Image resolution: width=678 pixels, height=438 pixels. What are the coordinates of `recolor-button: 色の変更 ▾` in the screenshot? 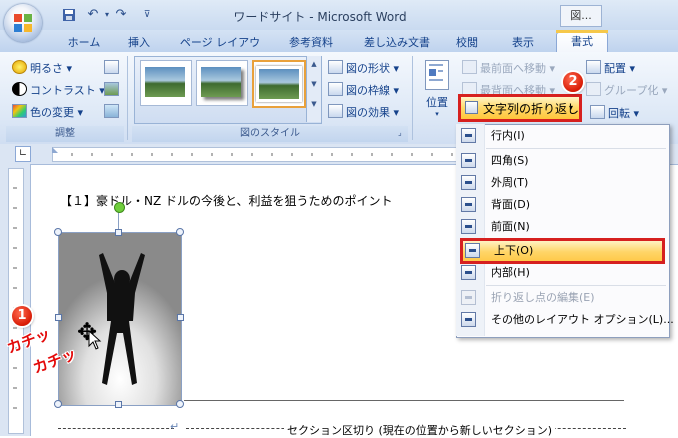 It's located at (47, 112).